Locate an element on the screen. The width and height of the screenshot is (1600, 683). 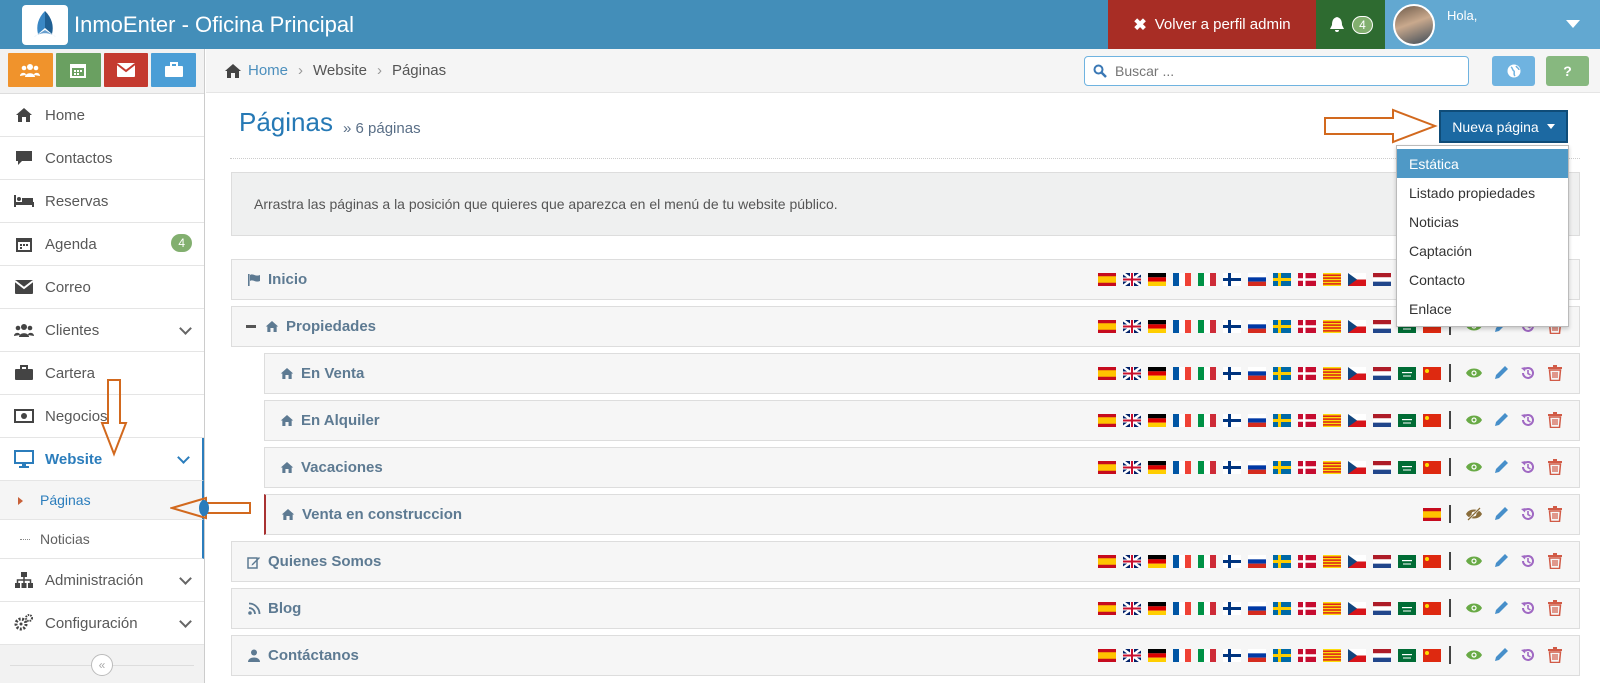
sidebar-subitem-noticias: Noticias is located at coordinates (102, 539).